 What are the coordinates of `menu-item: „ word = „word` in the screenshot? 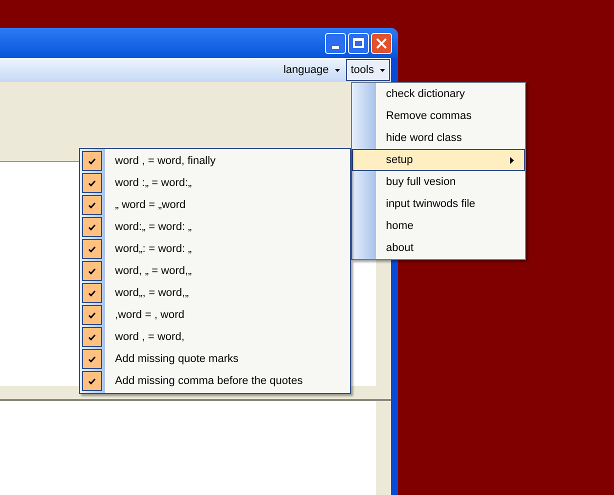 It's located at (215, 205).